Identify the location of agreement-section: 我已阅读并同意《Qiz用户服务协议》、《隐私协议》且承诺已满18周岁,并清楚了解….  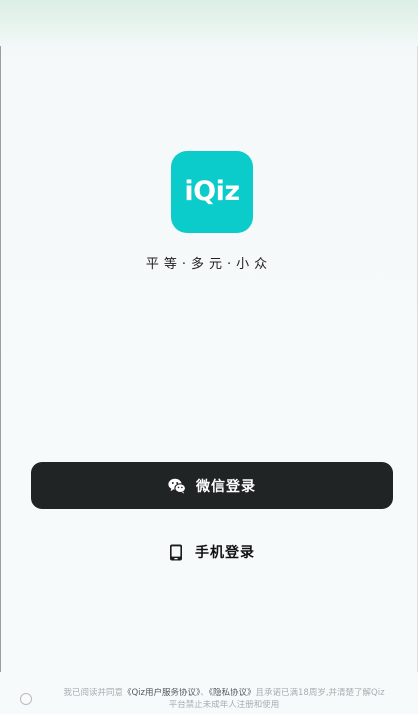
(214, 700).